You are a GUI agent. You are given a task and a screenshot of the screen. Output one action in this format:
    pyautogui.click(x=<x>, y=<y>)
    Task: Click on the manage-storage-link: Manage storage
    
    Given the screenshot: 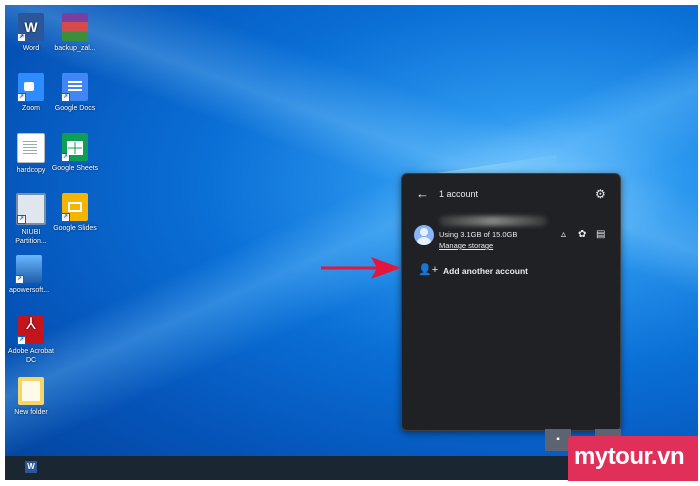 What is the action you would take?
    pyautogui.click(x=466, y=245)
    